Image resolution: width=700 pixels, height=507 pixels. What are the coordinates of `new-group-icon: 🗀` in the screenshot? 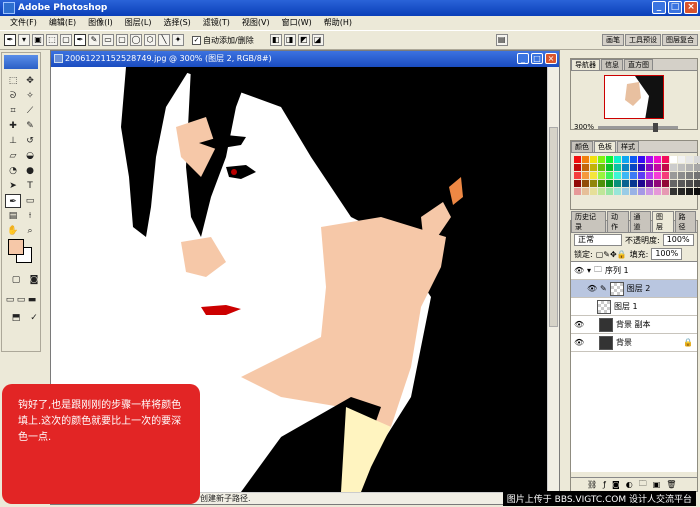 It's located at (643, 485).